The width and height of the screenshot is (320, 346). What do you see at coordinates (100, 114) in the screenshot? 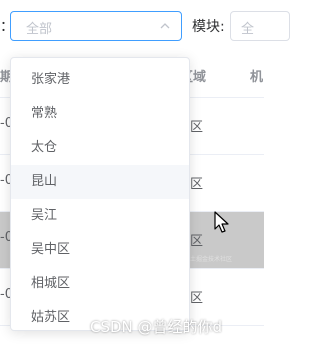
I see `dropdown-item: 常熟` at bounding box center [100, 114].